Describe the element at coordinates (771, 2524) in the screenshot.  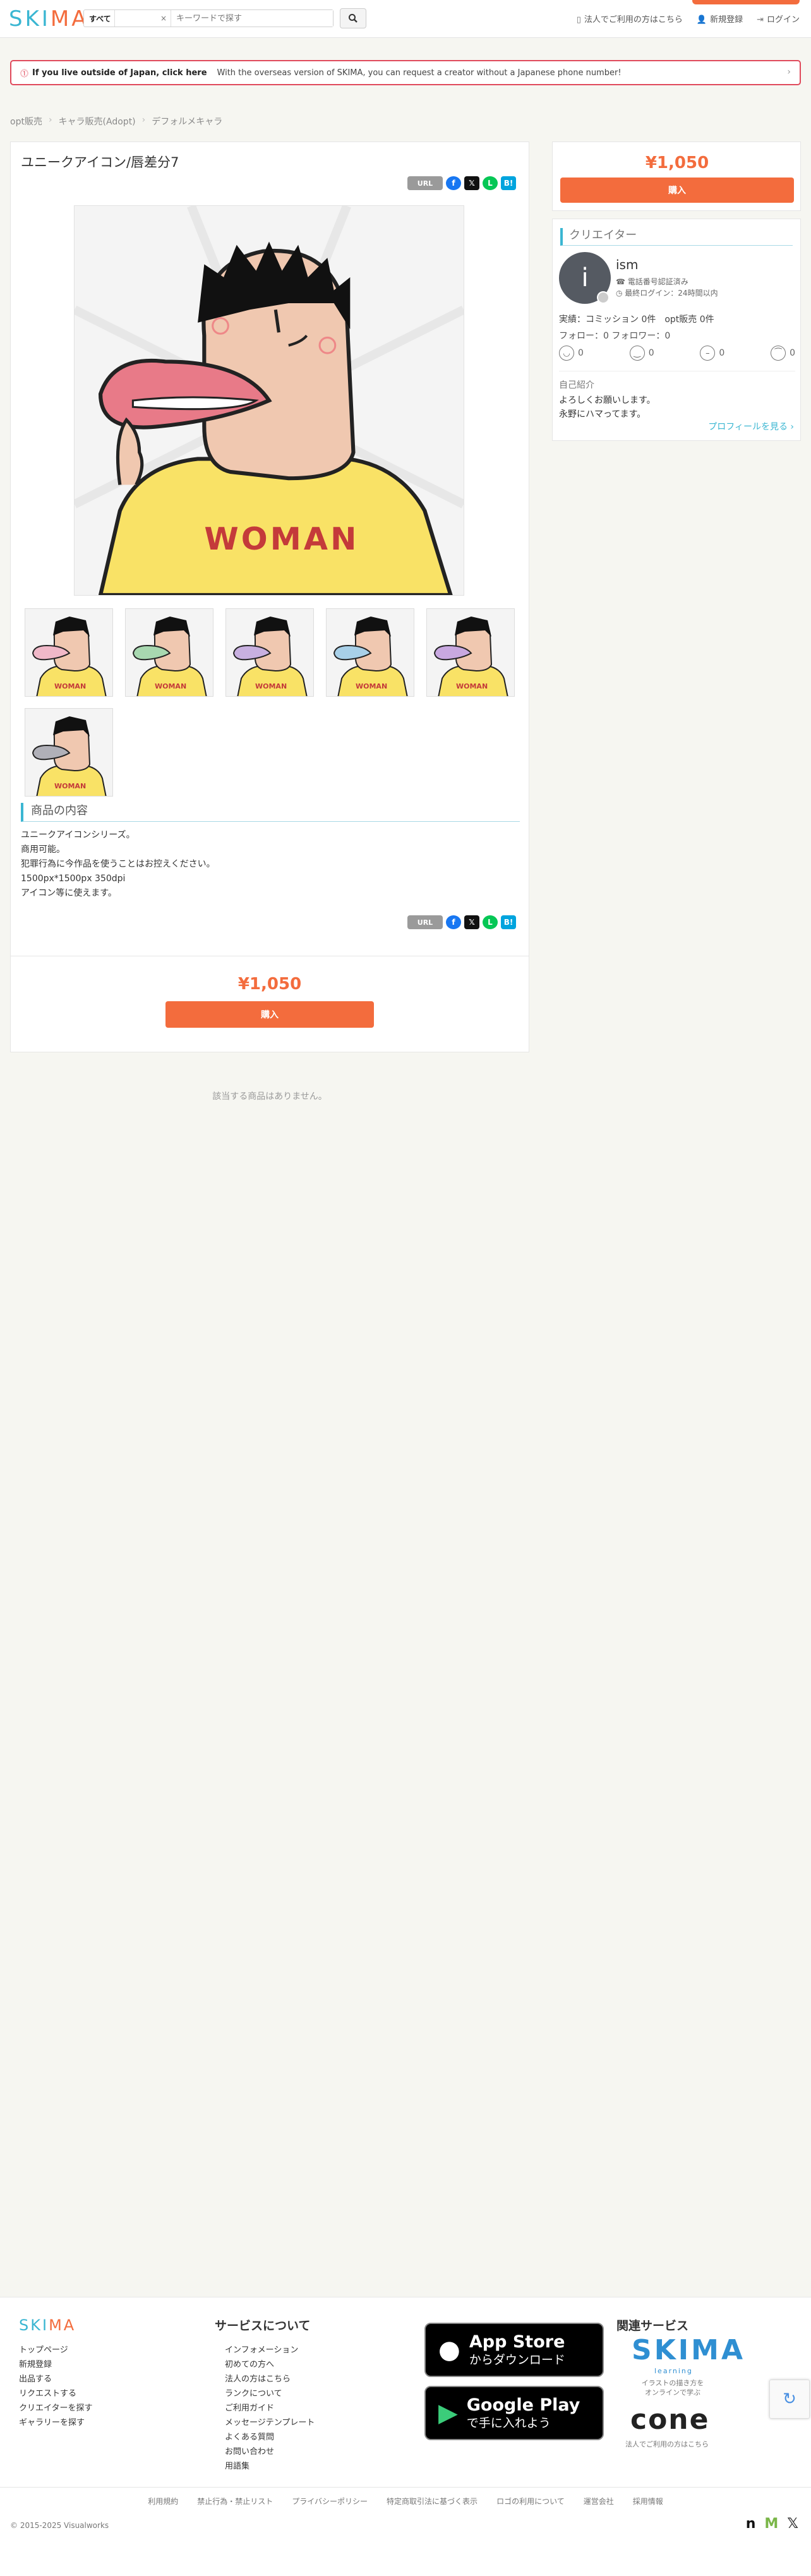
I see `manga-icon: M` at that location.